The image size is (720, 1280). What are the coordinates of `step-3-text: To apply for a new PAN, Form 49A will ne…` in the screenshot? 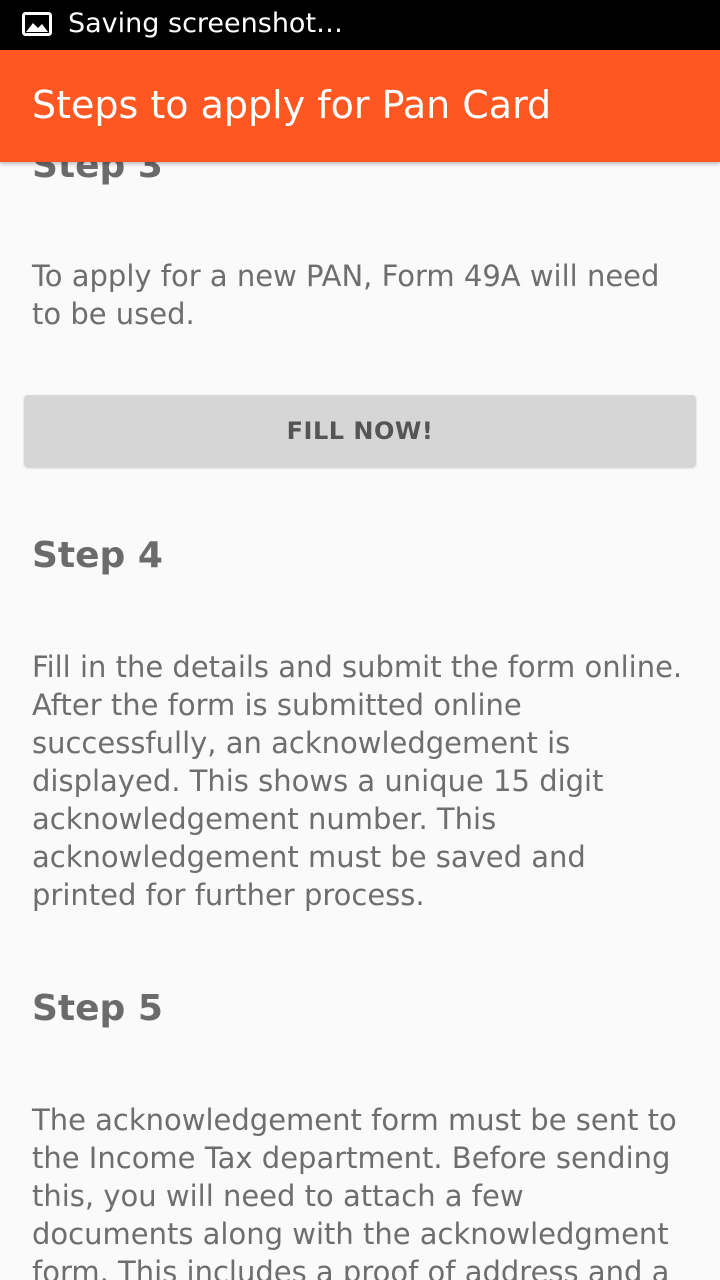 It's located at (346, 295).